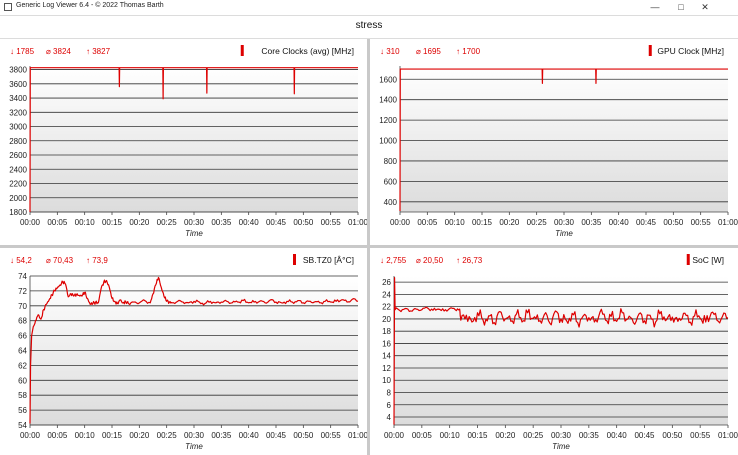 This screenshot has width=738, height=455. I want to click on y-tick-label: 10, so click(386, 380).